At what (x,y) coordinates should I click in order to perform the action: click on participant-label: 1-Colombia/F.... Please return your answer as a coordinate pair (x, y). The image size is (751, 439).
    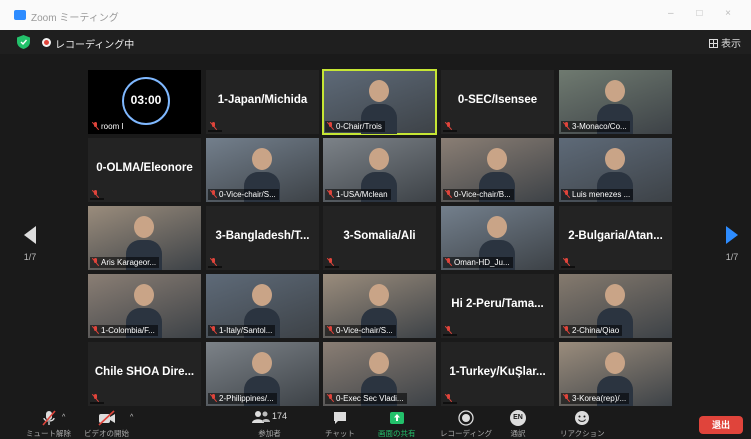
    Looking at the image, I should click on (124, 330).